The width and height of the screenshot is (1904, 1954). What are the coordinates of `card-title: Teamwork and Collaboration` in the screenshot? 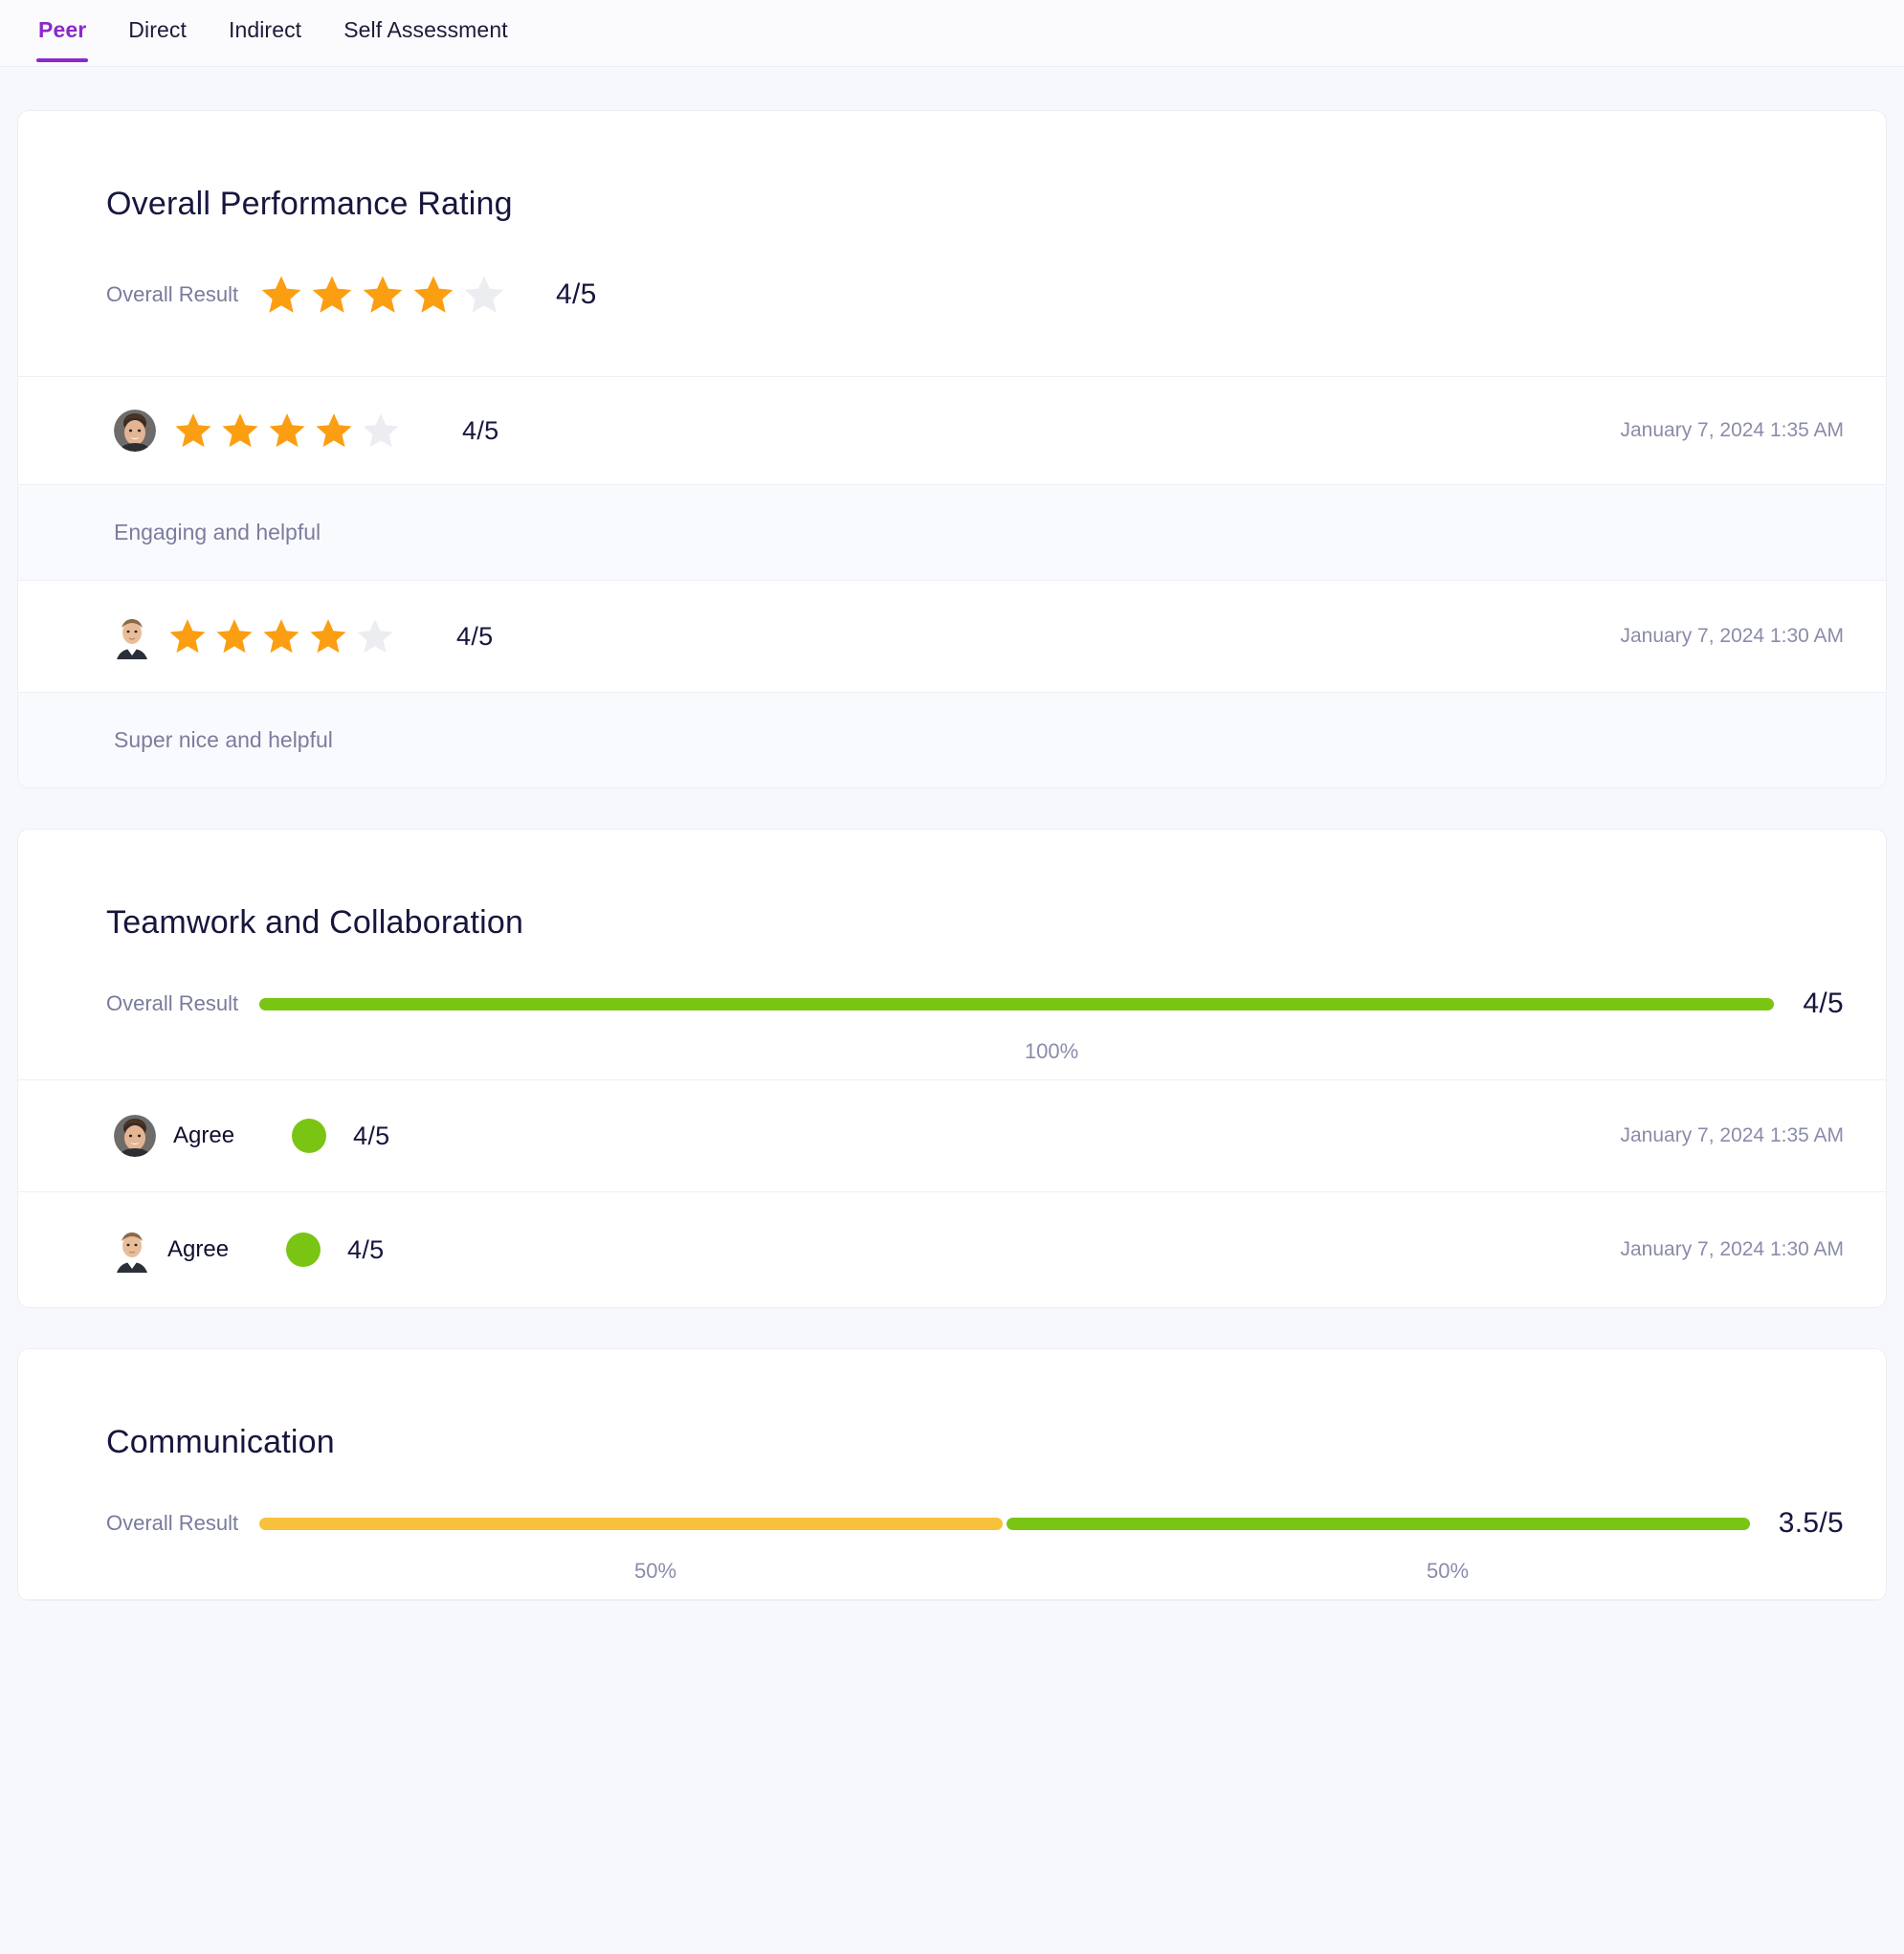 It's located at (315, 922).